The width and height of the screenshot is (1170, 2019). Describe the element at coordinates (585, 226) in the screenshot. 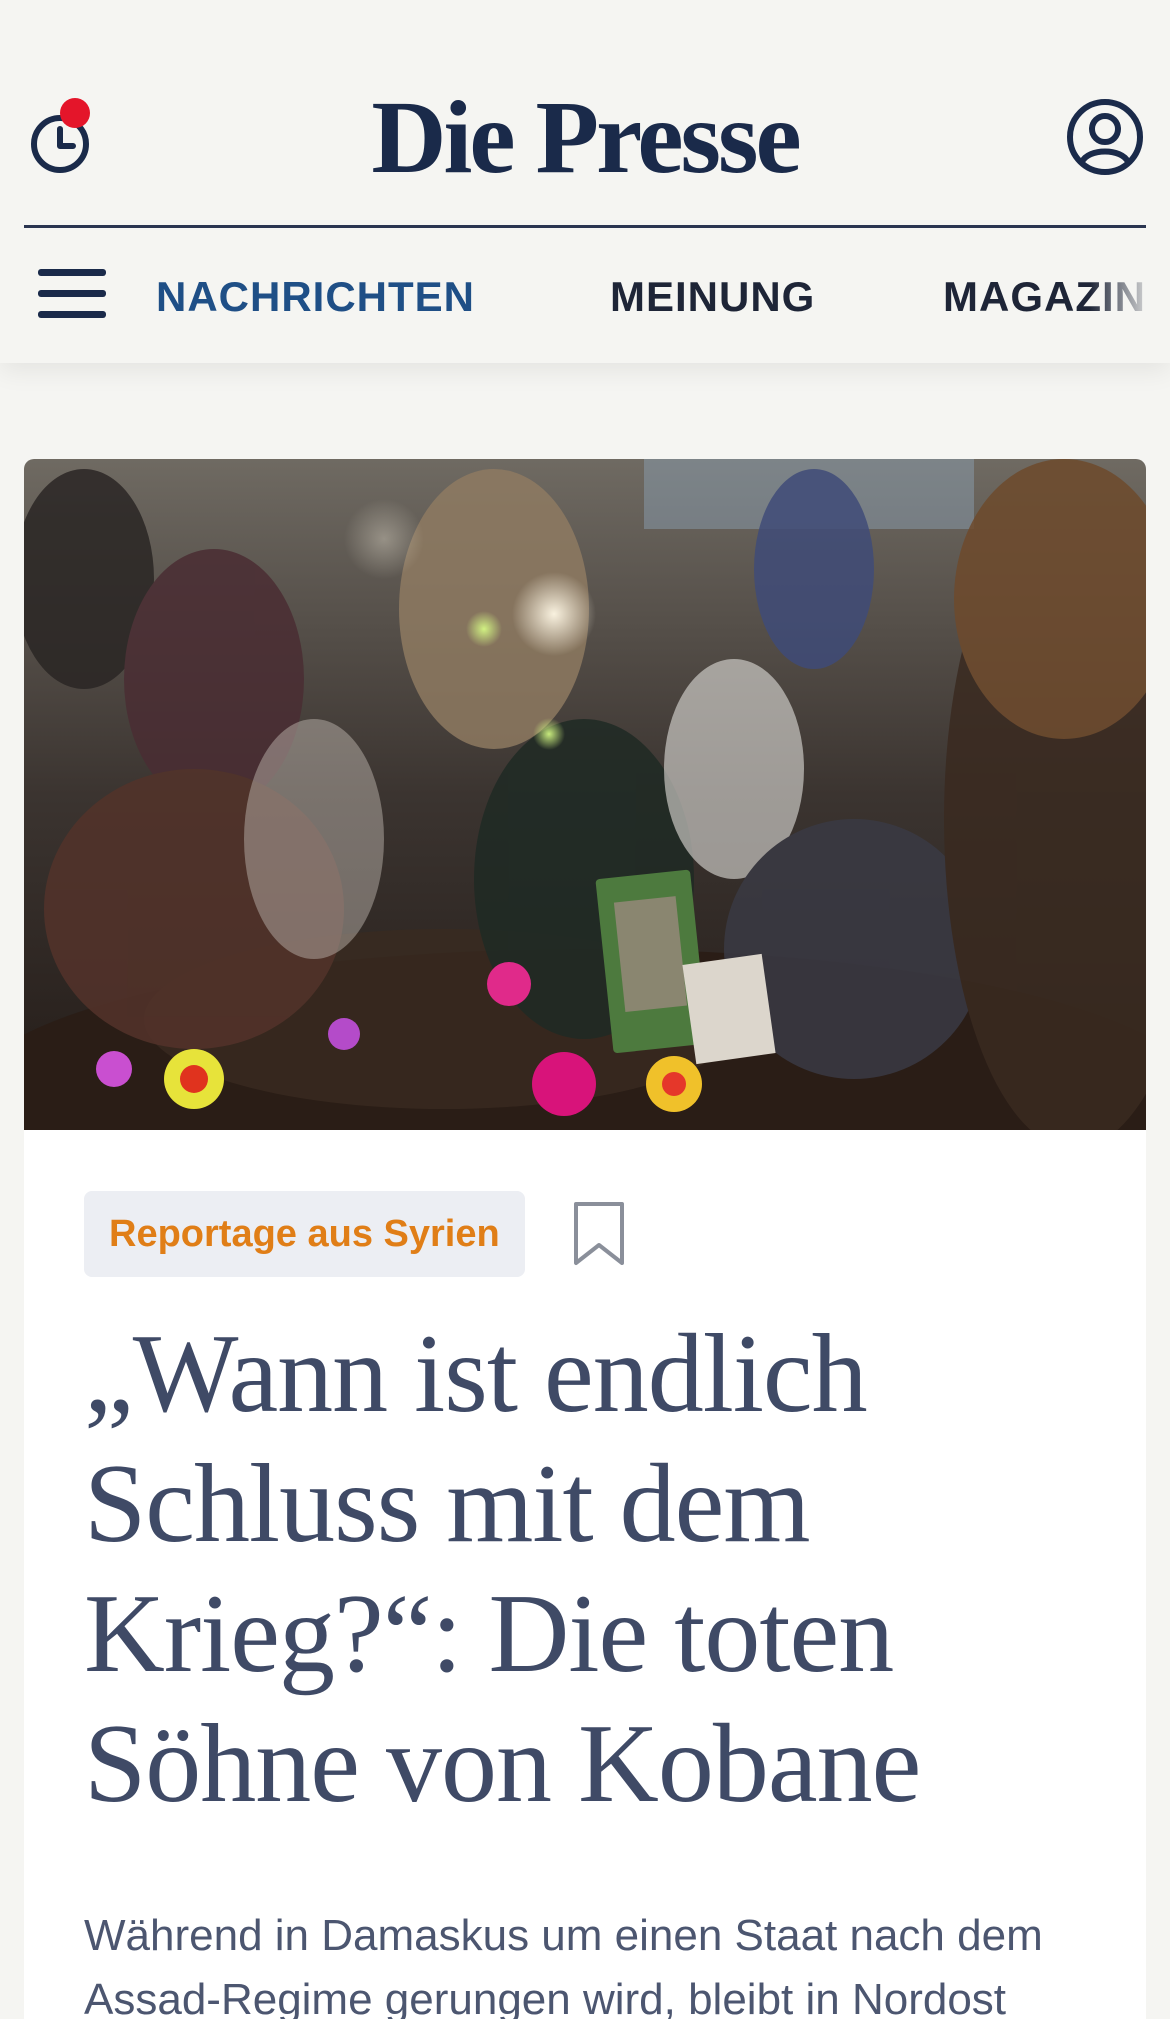

I see `header-divider` at that location.